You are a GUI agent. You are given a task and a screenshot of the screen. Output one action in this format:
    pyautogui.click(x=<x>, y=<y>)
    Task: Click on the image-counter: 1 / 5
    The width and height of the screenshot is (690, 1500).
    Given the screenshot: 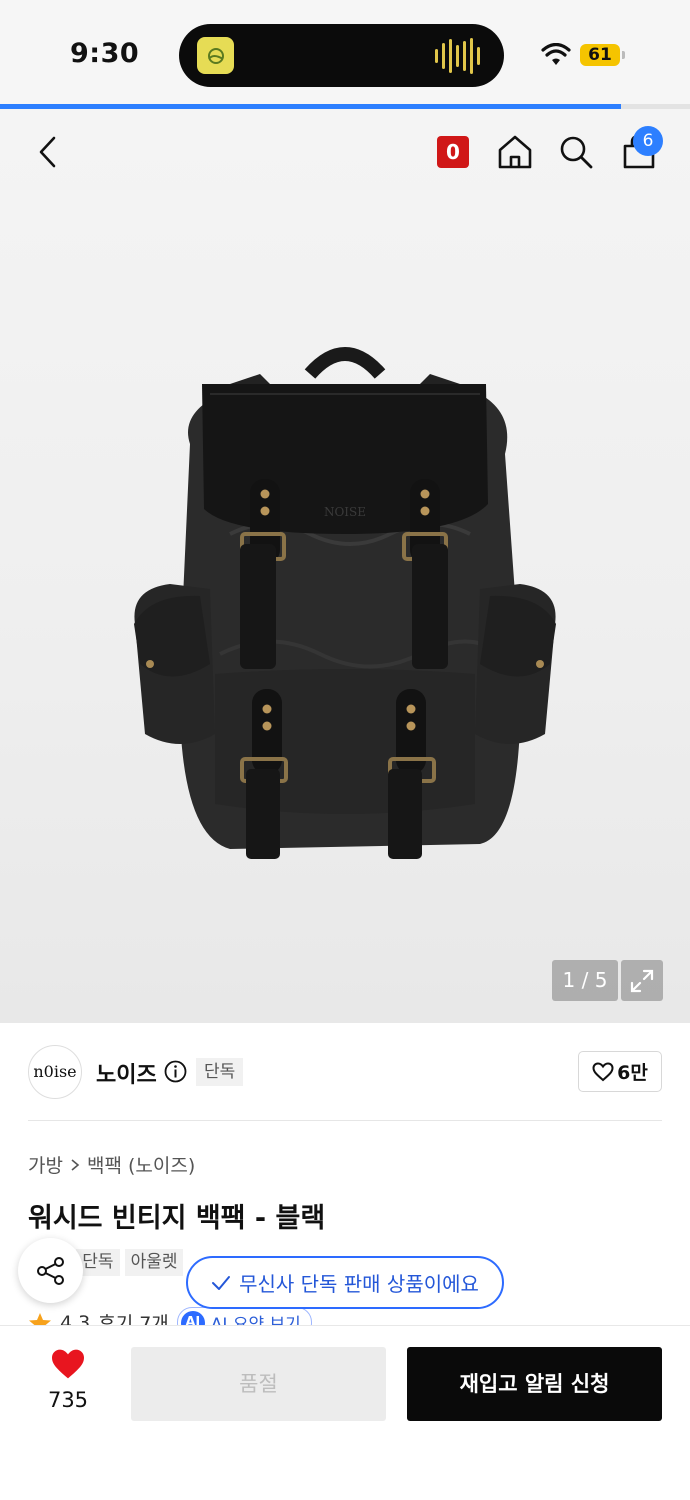 What is the action you would take?
    pyautogui.click(x=585, y=980)
    